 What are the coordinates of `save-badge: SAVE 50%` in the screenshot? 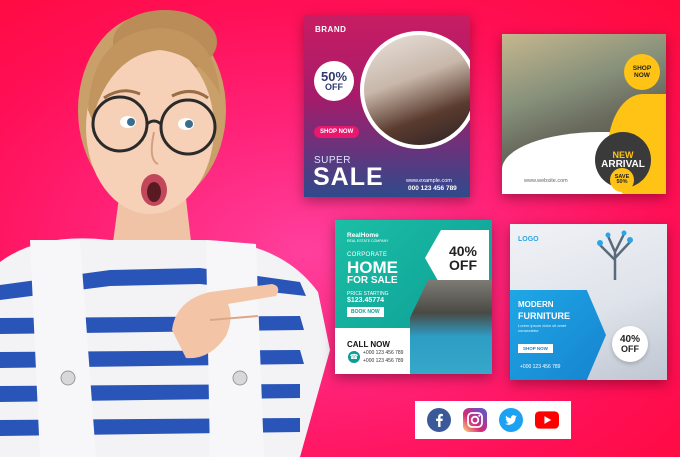 It's located at (622, 180).